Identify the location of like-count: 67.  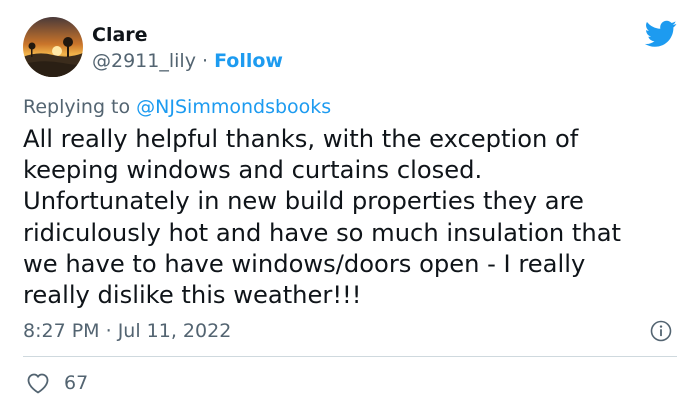
(76, 383).